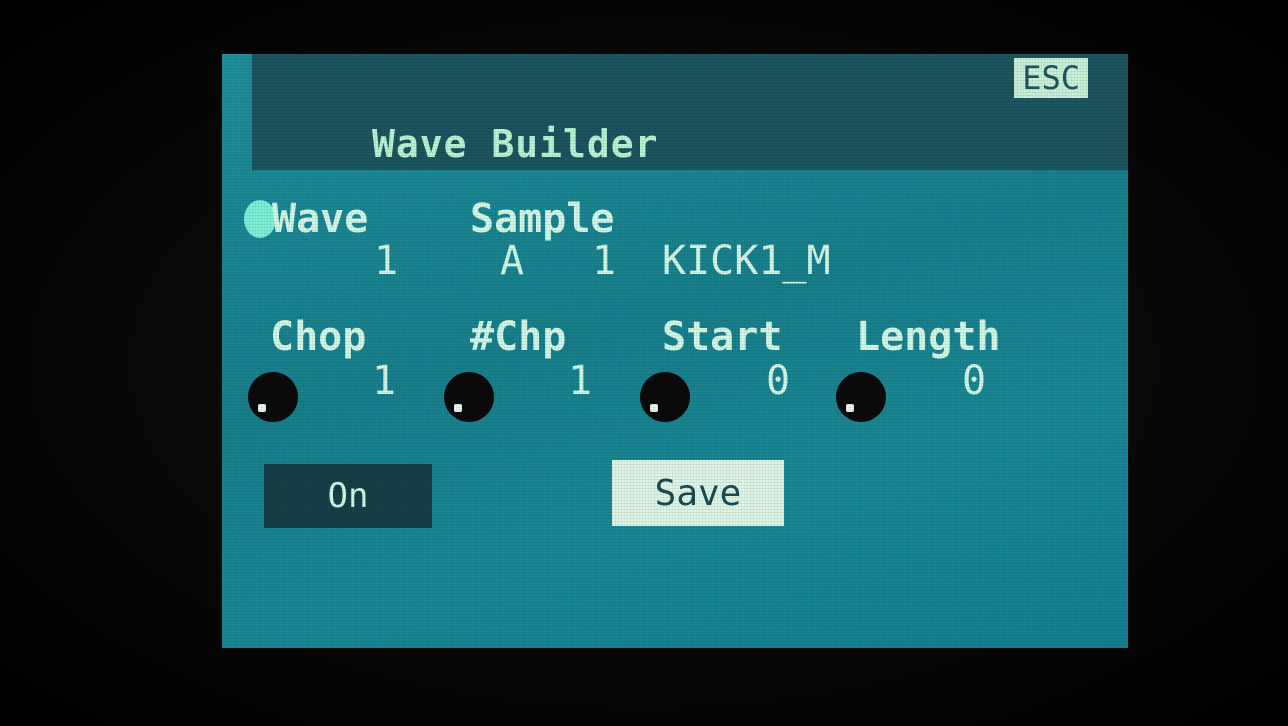 The image size is (1288, 726). Describe the element at coordinates (320, 219) in the screenshot. I see `wave-label: Wave` at that location.